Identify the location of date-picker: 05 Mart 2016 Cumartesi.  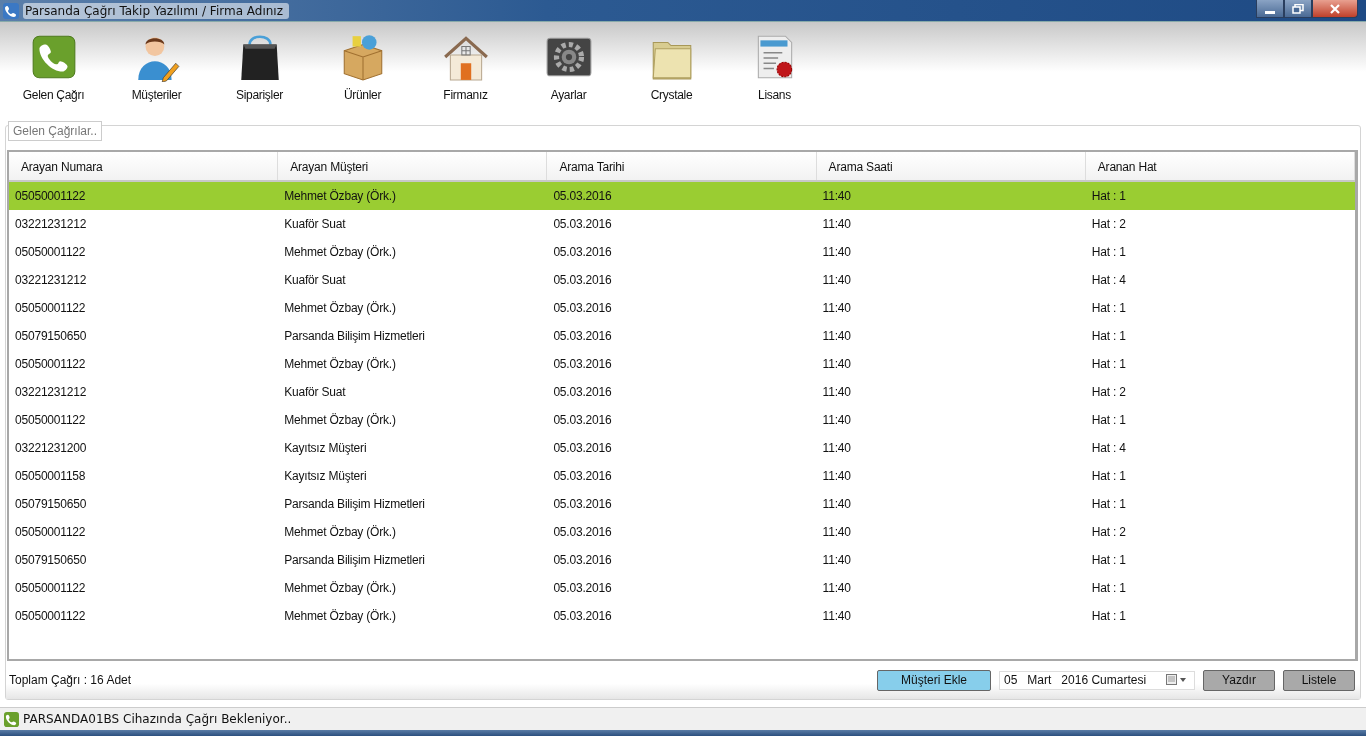
(1097, 680).